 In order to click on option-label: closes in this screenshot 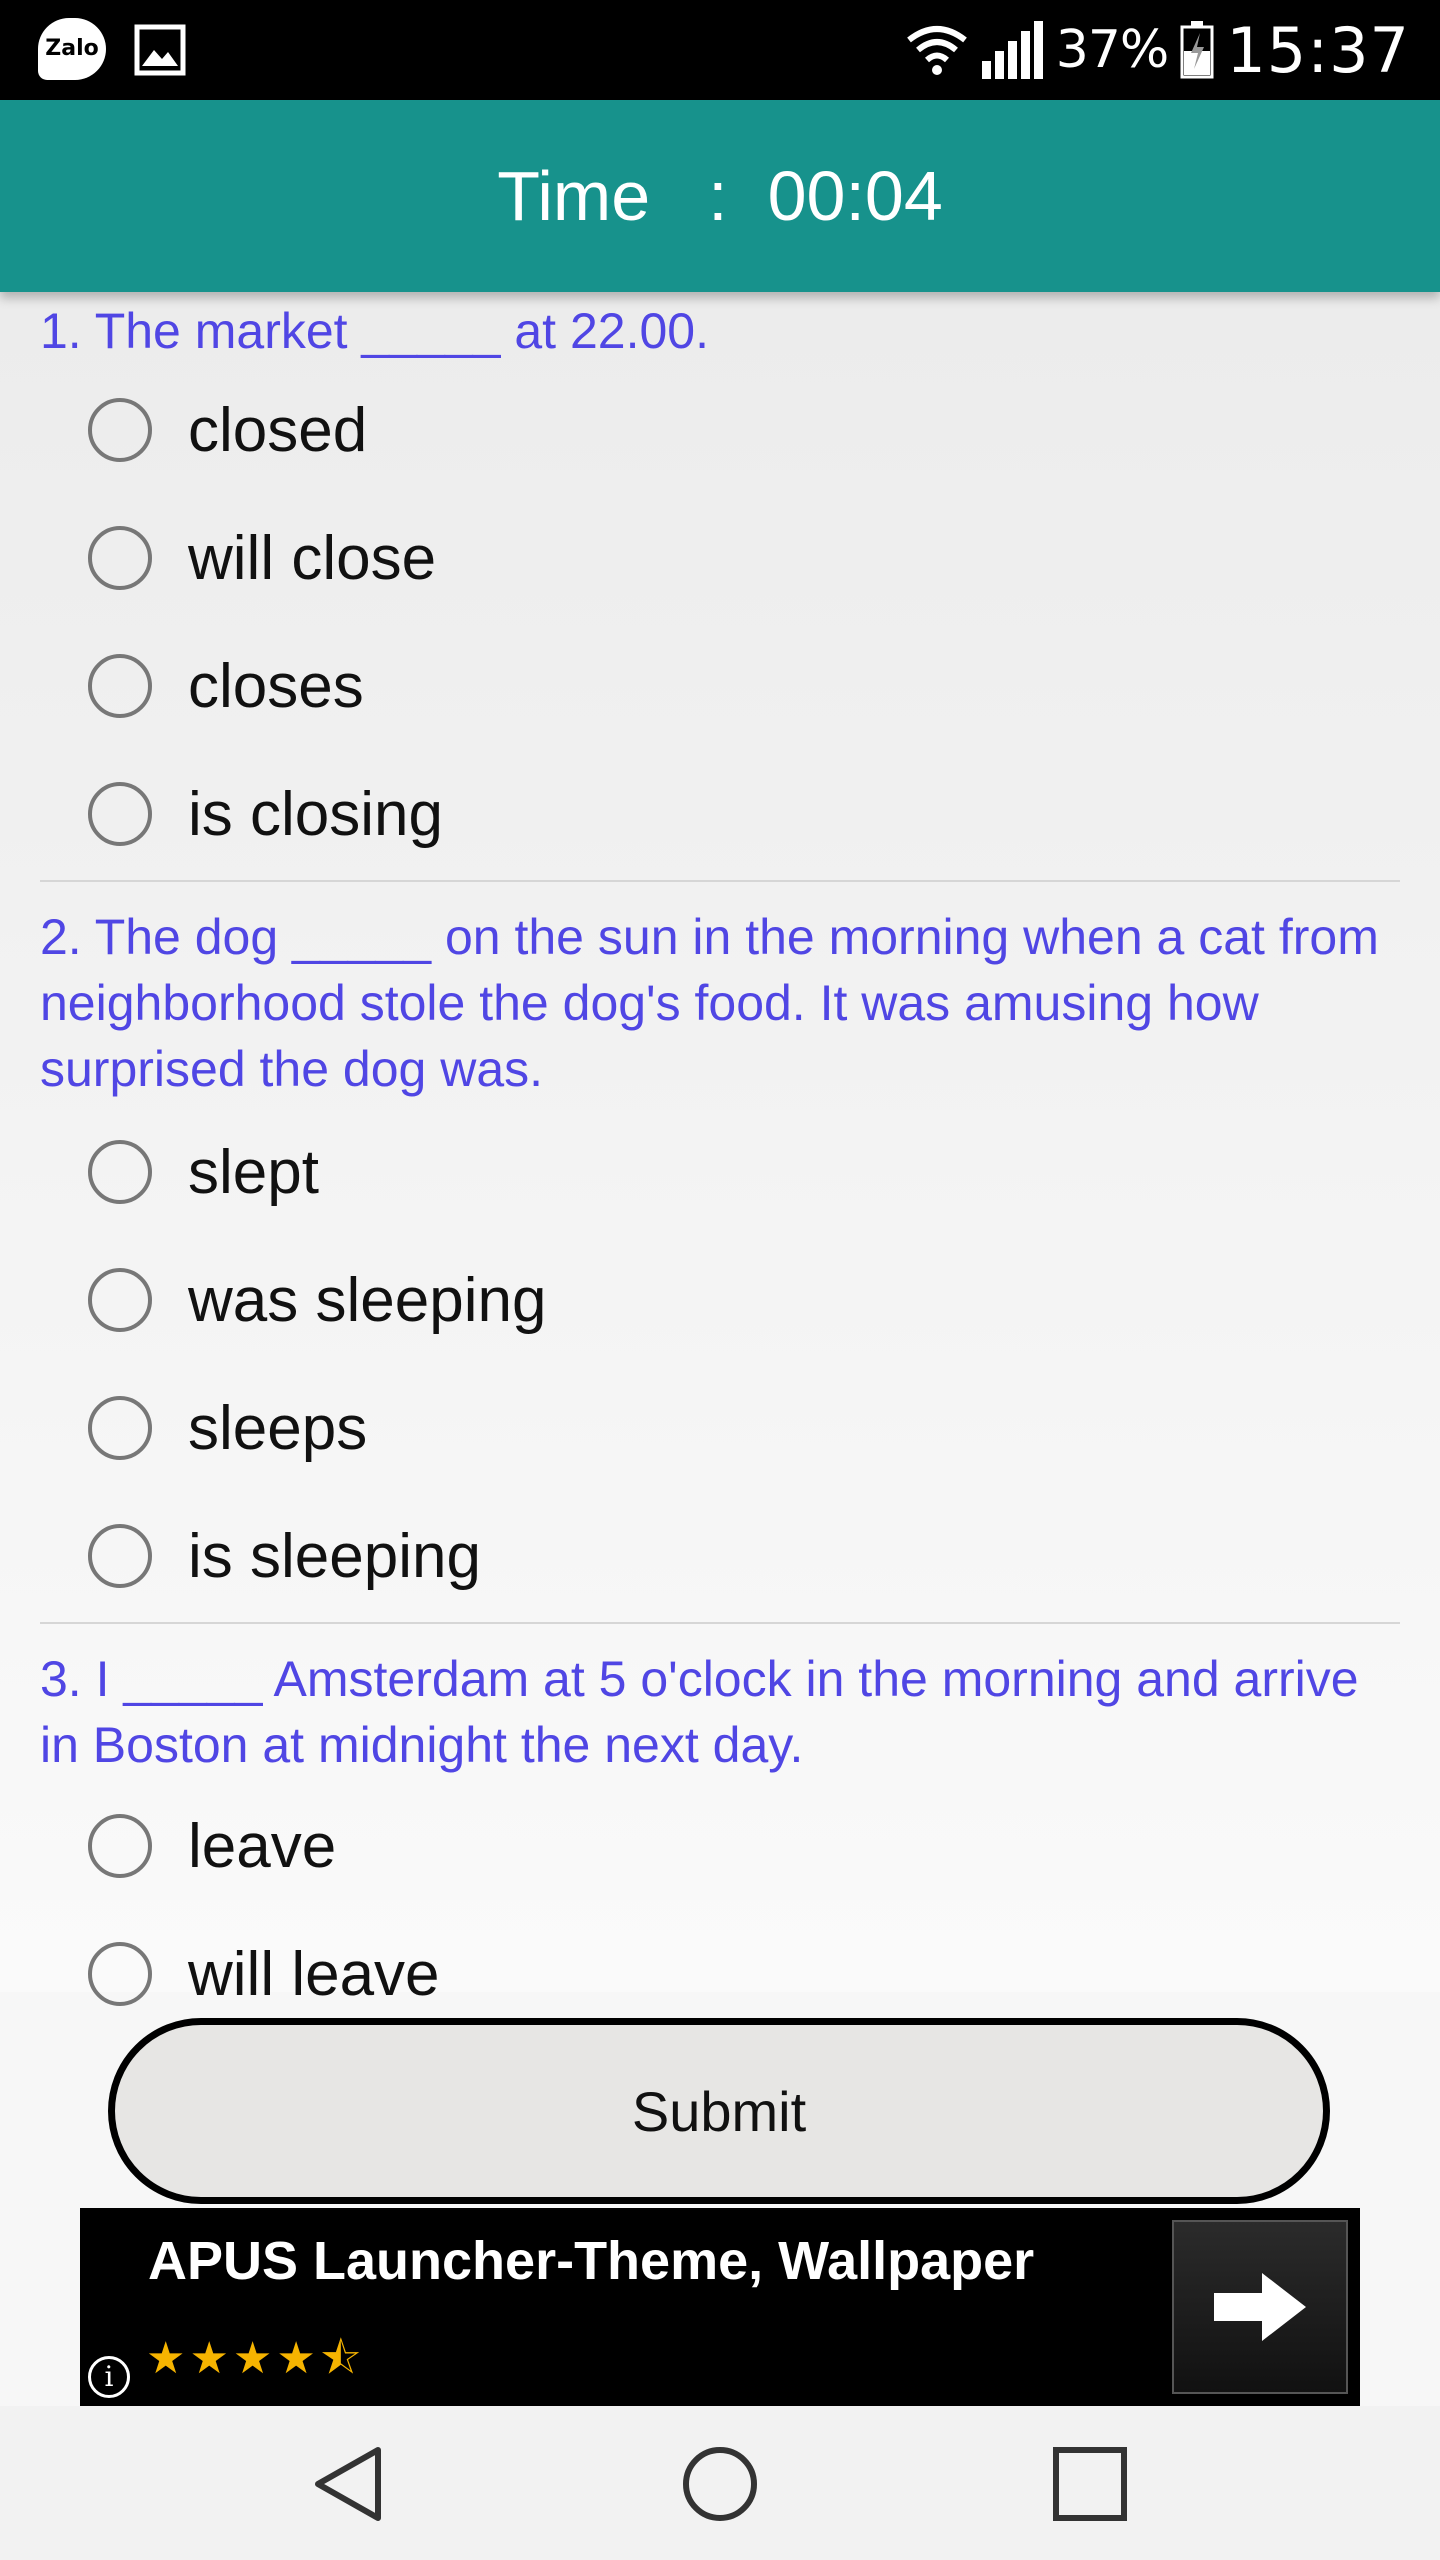, I will do `click(276, 686)`.